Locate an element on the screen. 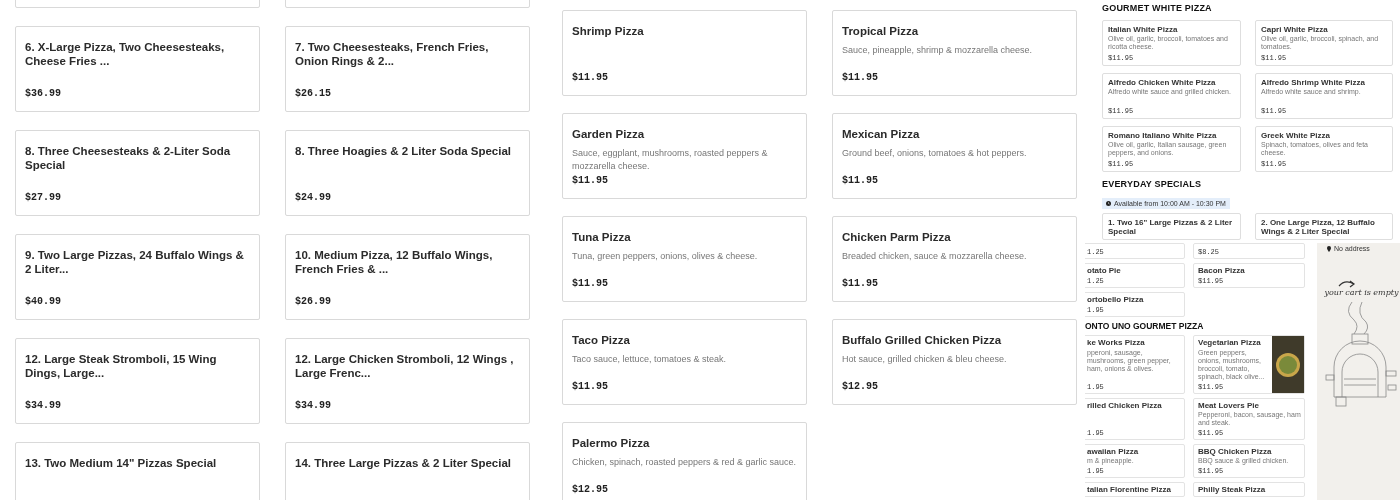 The height and width of the screenshot is (500, 1400). pizza-name: Taco Pizza is located at coordinates (601, 340).